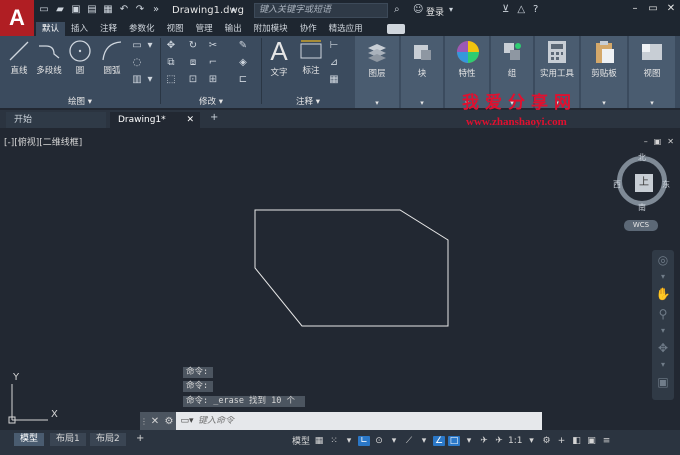  I want to click on autoscale-icon: ✈, so click(499, 441).